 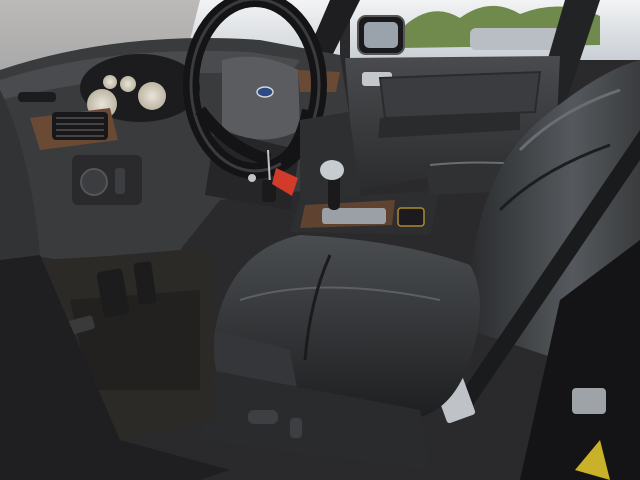 I want to click on tachometer-gauge, so click(x=152, y=96).